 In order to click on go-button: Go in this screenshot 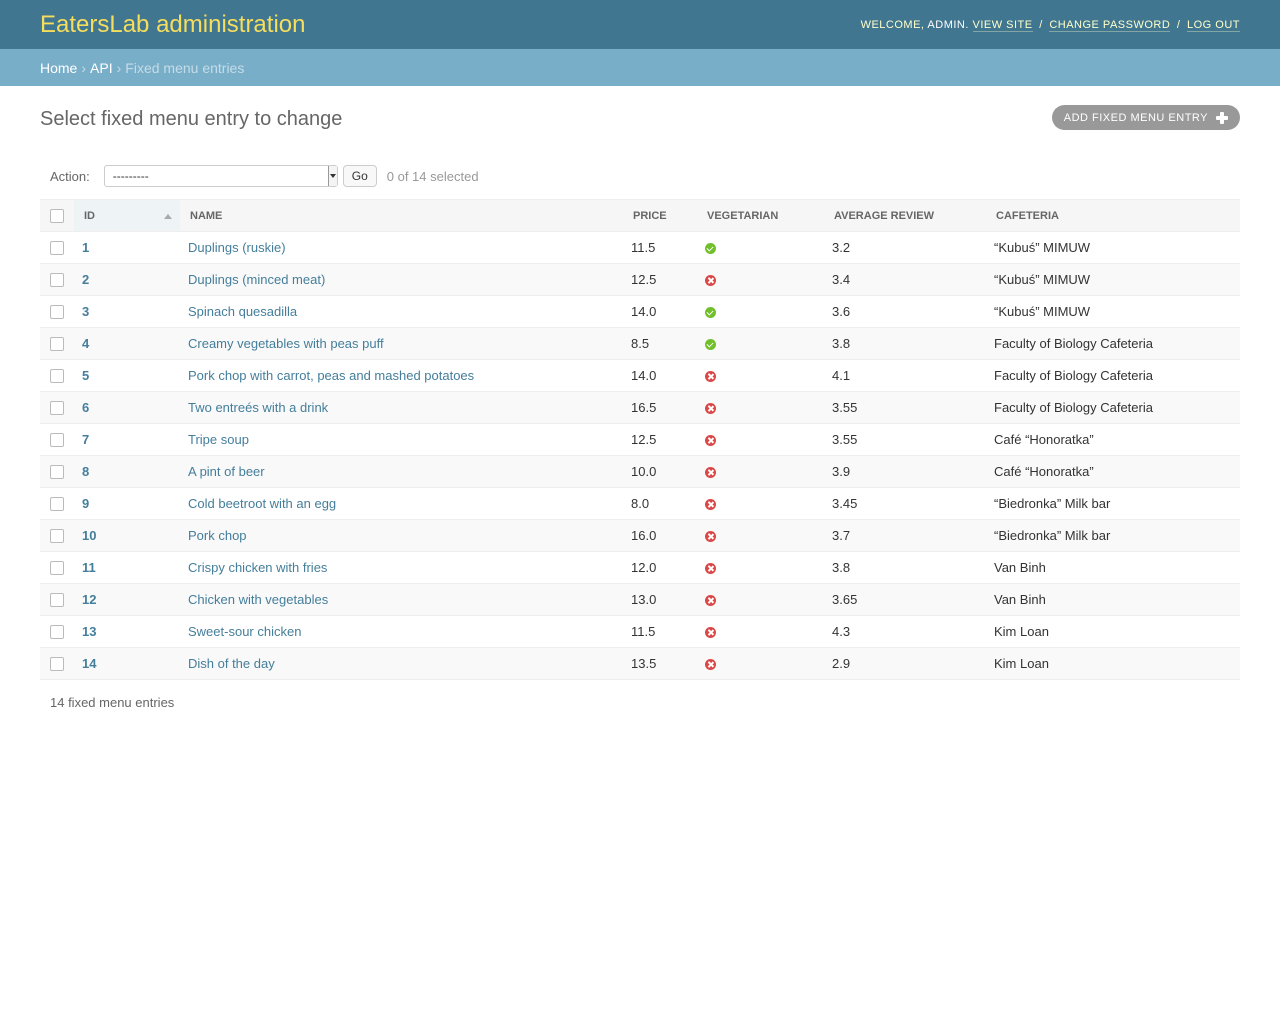, I will do `click(359, 176)`.